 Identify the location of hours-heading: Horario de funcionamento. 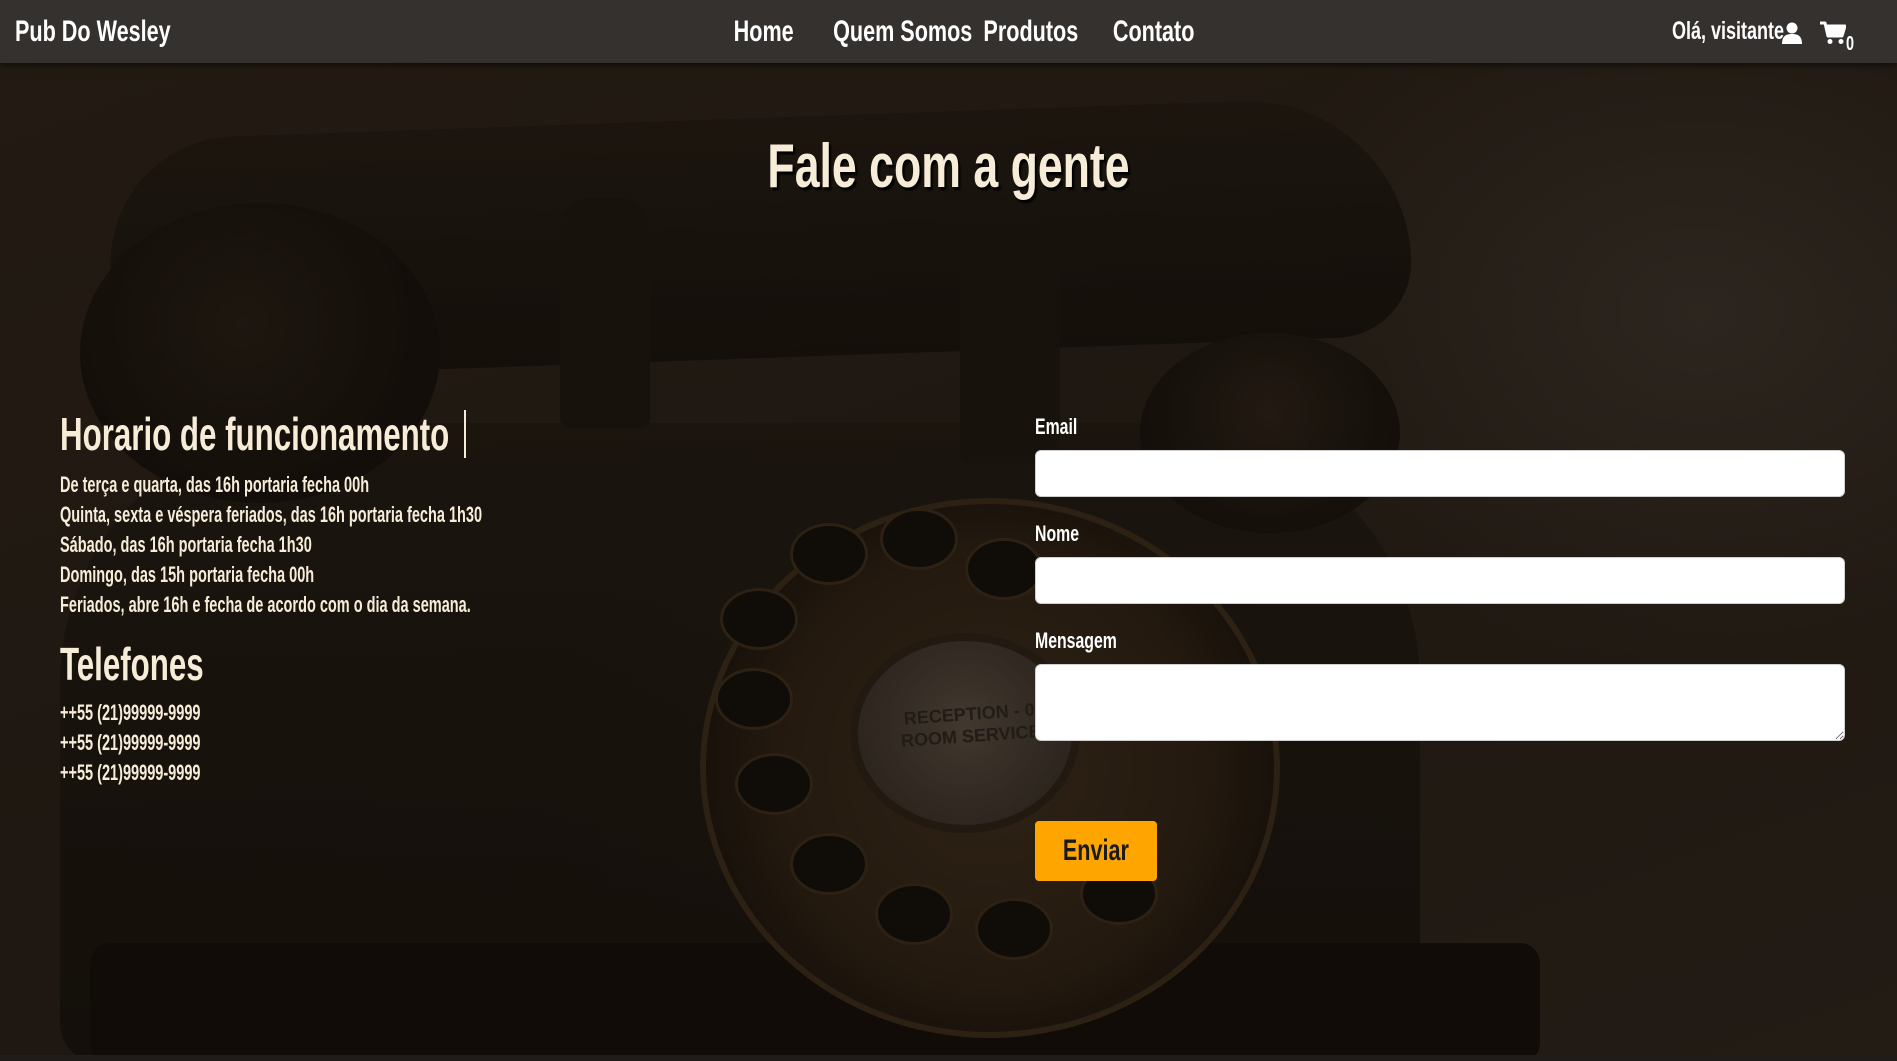
(346, 434).